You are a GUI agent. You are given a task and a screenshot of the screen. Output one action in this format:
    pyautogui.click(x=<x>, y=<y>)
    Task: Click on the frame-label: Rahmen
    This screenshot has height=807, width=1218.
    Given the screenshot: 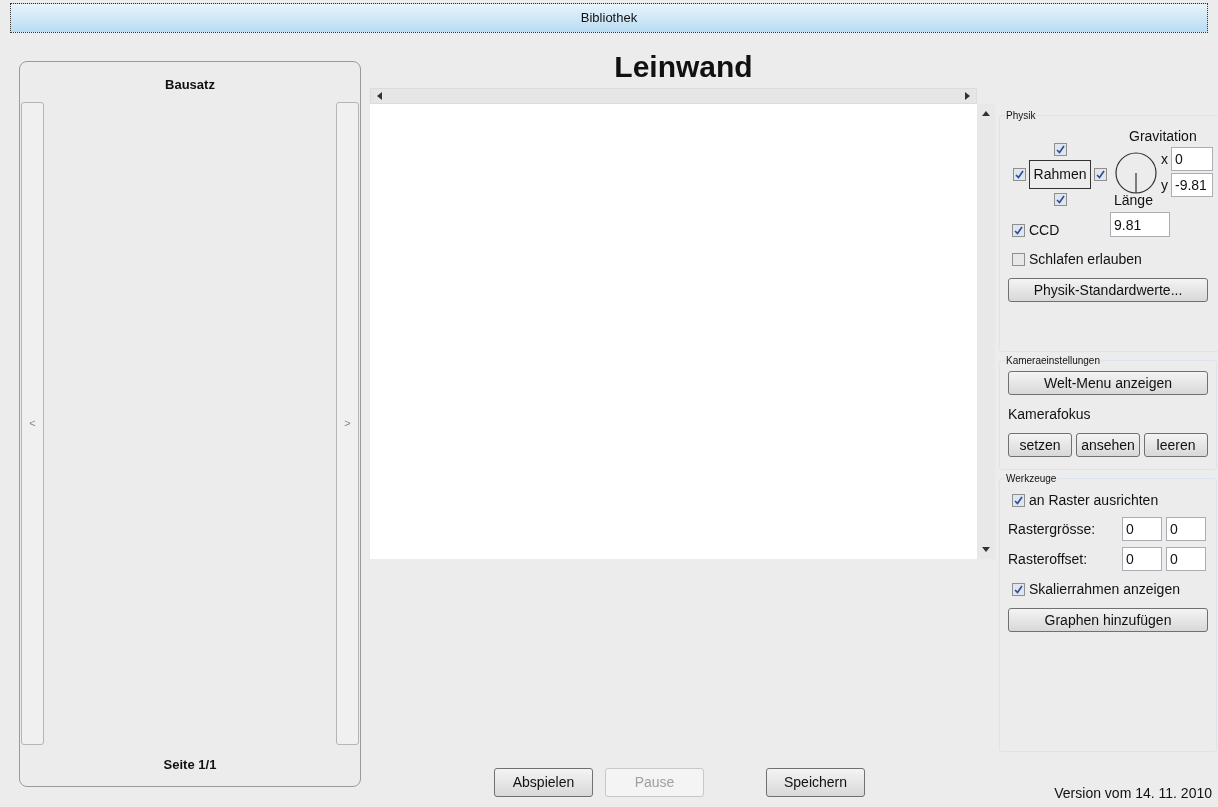 What is the action you would take?
    pyautogui.click(x=1060, y=174)
    